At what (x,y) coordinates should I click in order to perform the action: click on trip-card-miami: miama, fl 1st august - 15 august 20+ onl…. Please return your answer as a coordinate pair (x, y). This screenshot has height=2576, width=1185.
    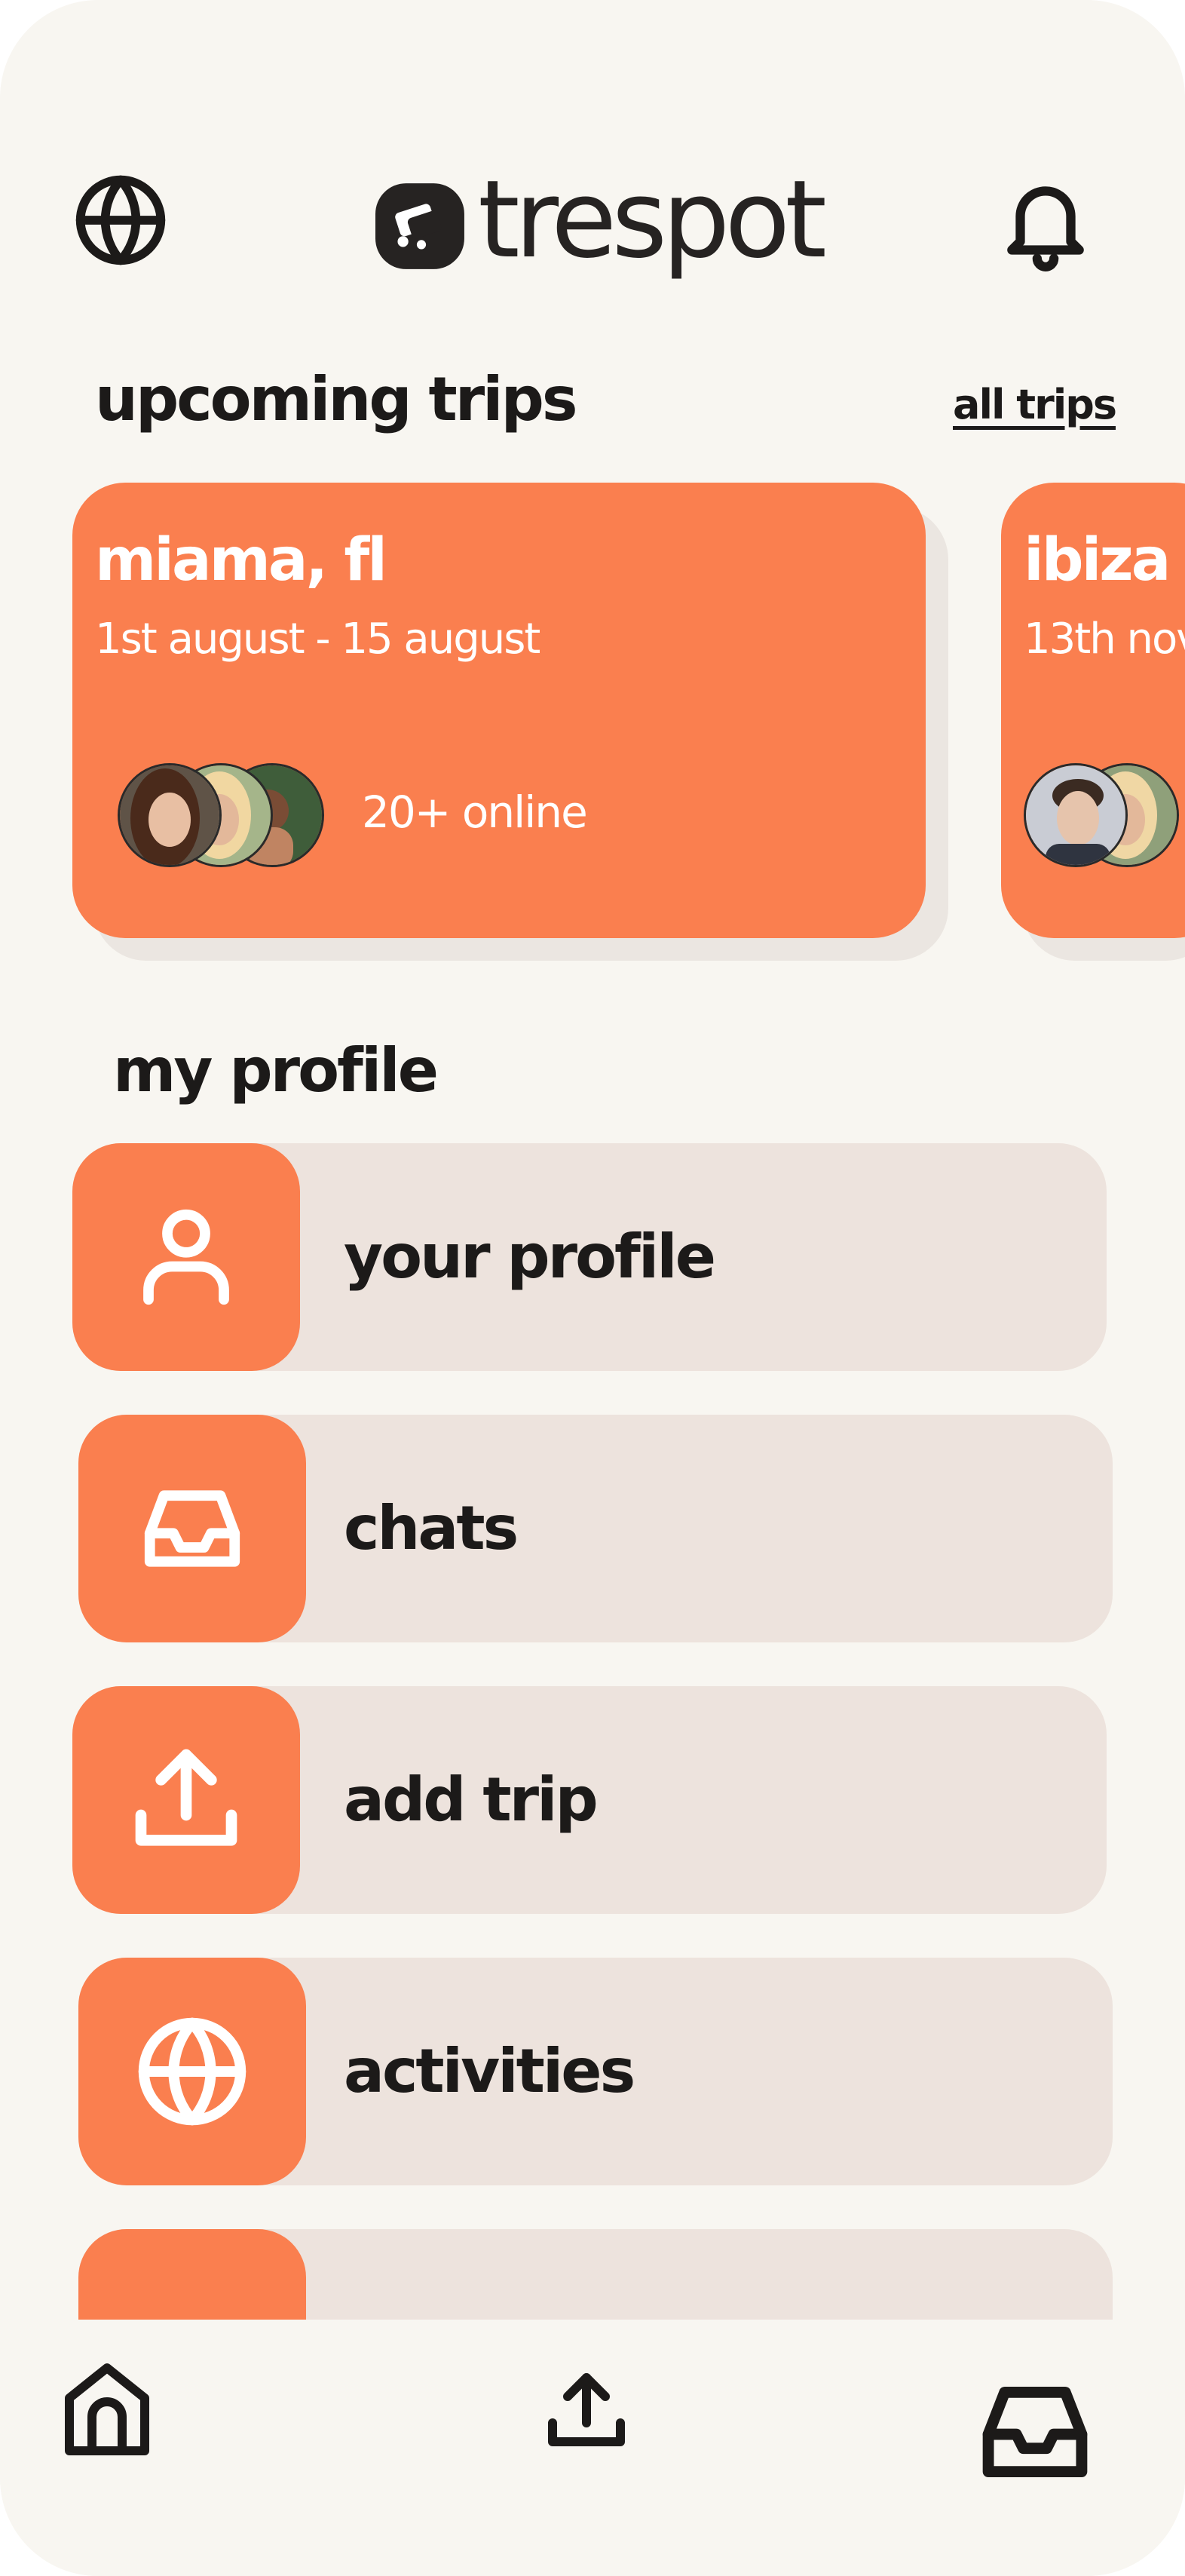
    Looking at the image, I should click on (499, 710).